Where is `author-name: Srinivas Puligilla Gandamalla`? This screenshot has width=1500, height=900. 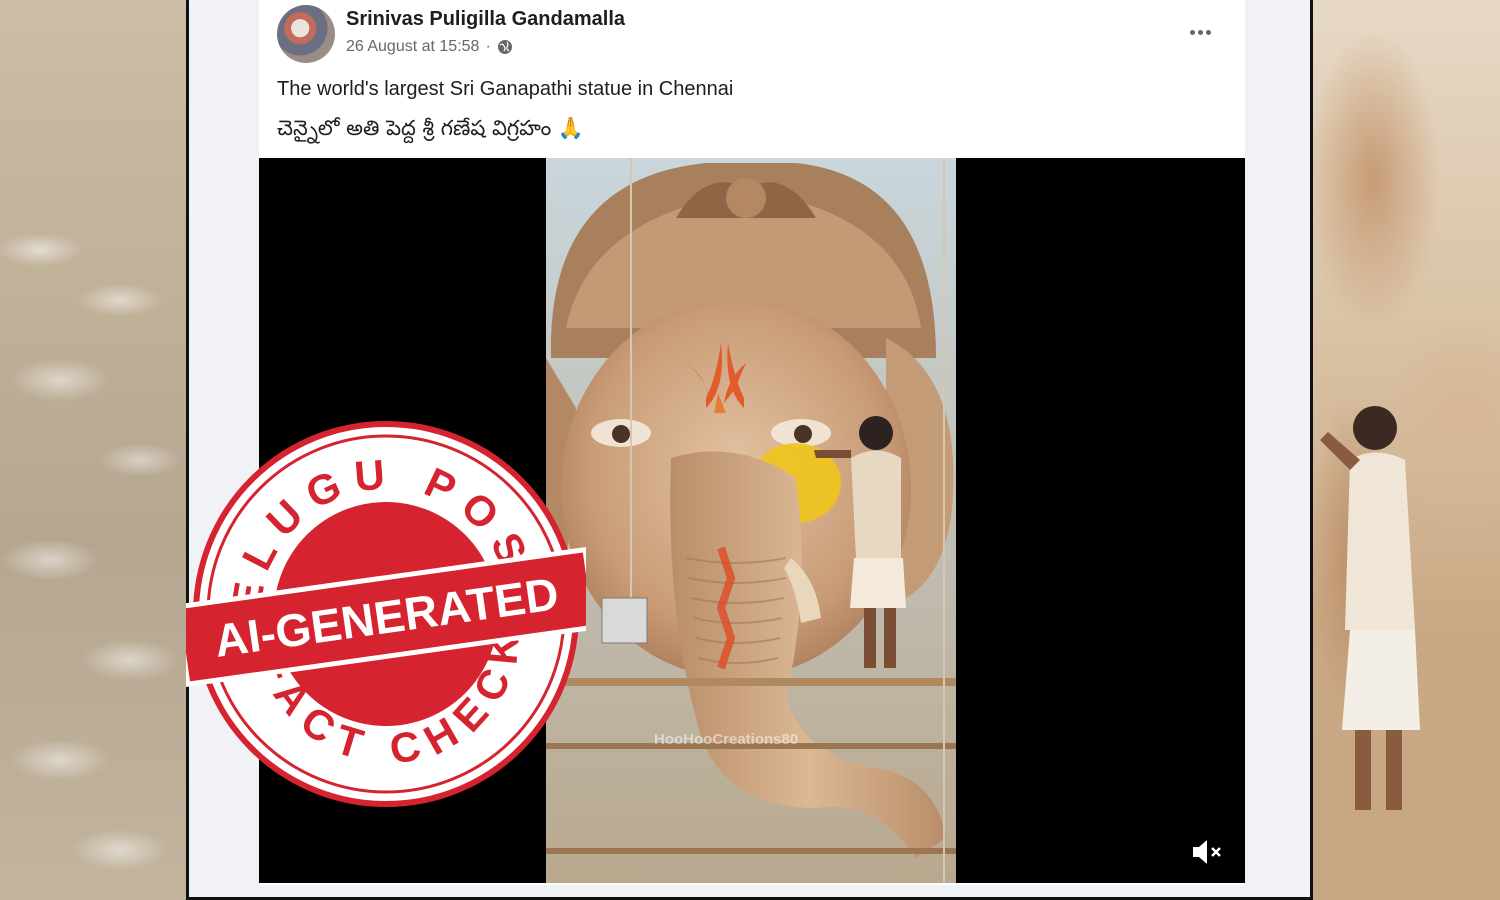 author-name: Srinivas Puligilla Gandamalla is located at coordinates (485, 19).